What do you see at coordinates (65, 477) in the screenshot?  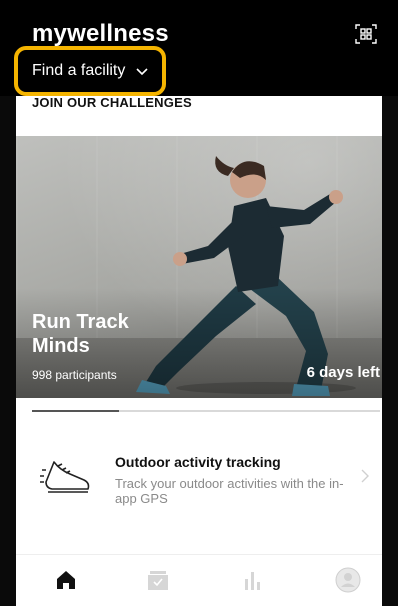 I see `running-shoe-icon` at bounding box center [65, 477].